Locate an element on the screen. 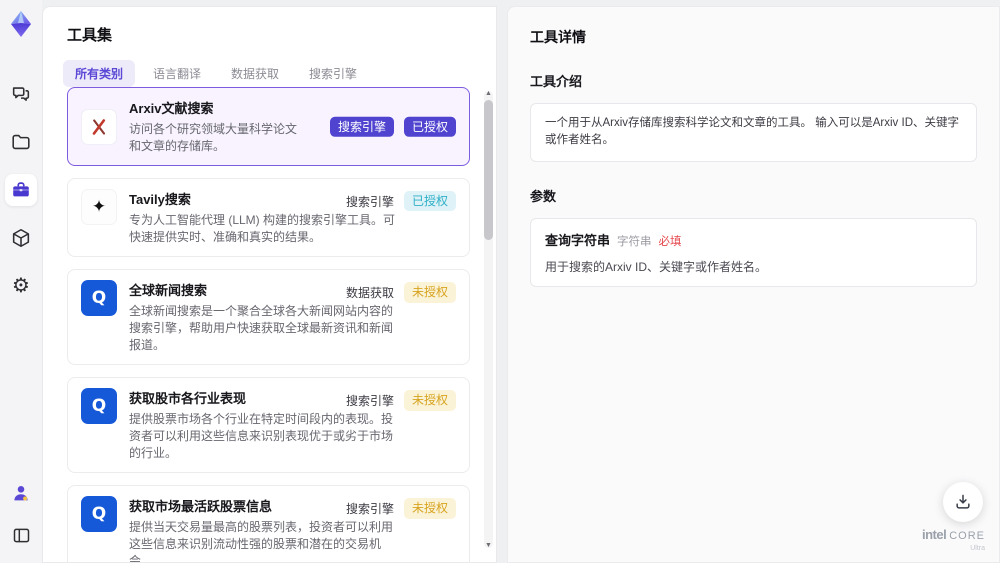 This screenshot has width=1000, height=563. sidebar-item-files is located at coordinates (21, 142).